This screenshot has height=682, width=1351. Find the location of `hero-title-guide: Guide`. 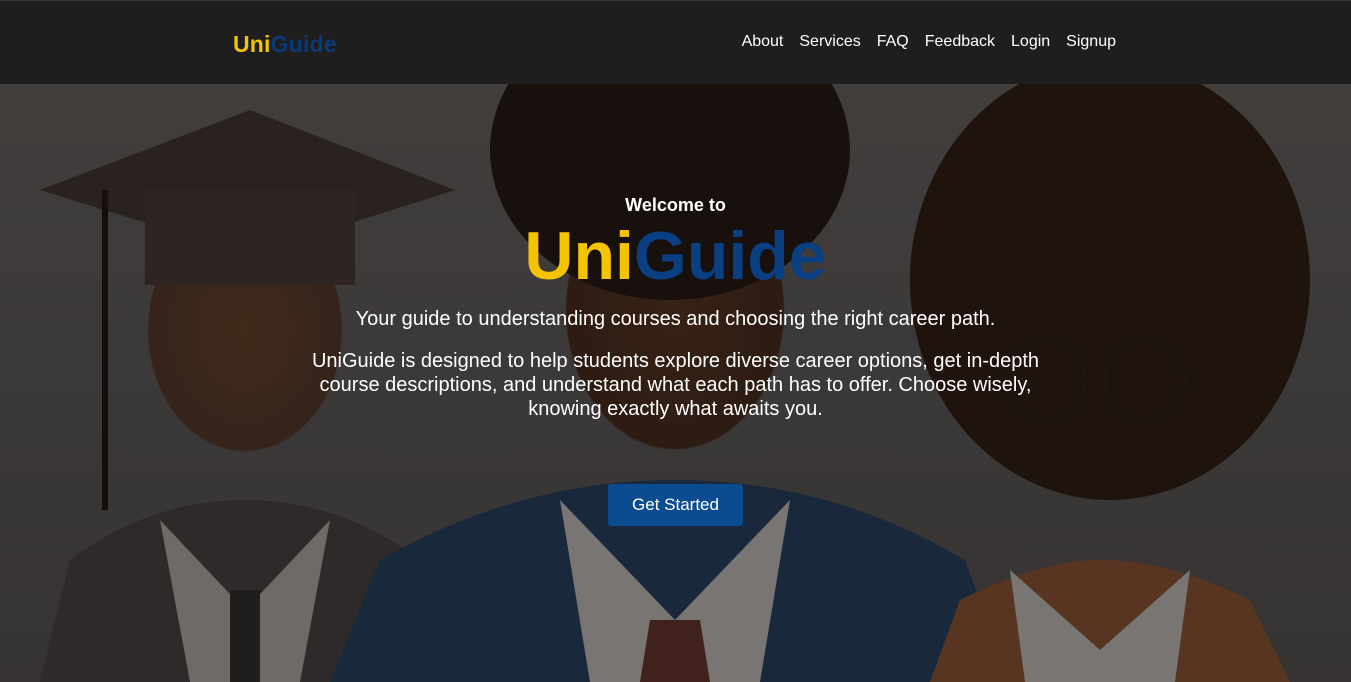

hero-title-guide: Guide is located at coordinates (730, 256).